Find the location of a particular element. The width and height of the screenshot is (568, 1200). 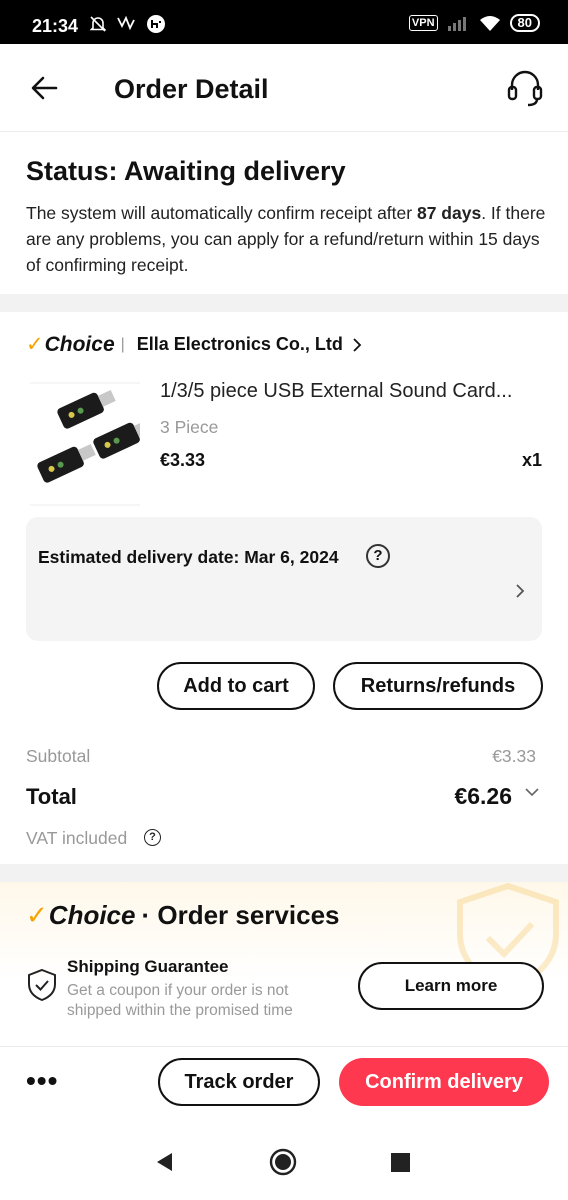

app-notification-icon is located at coordinates (156, 24).